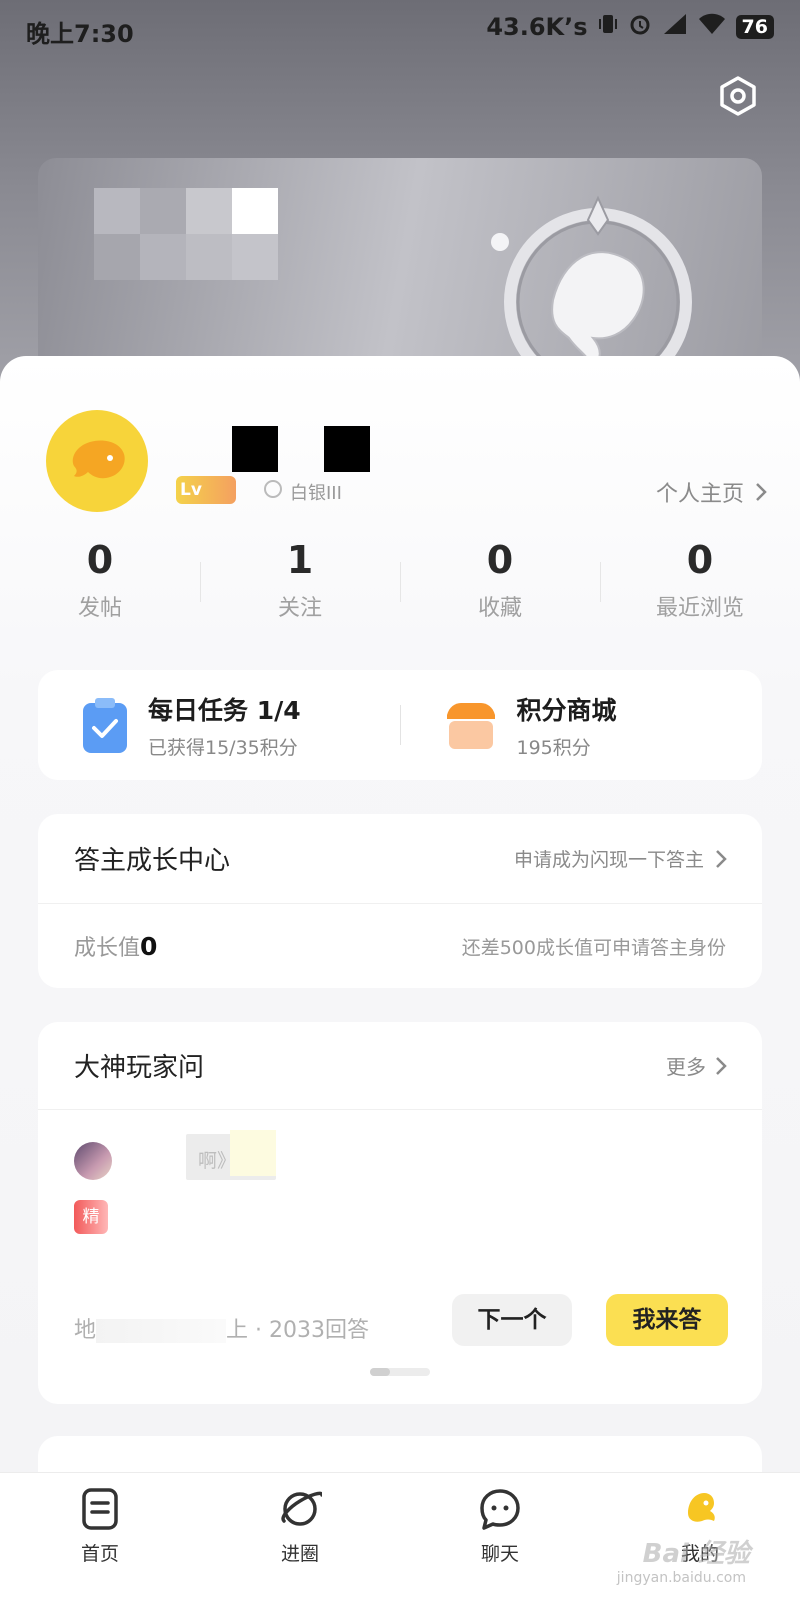 The height and width of the screenshot is (1600, 800). What do you see at coordinates (299, 608) in the screenshot?
I see `stat-label: 关注` at bounding box center [299, 608].